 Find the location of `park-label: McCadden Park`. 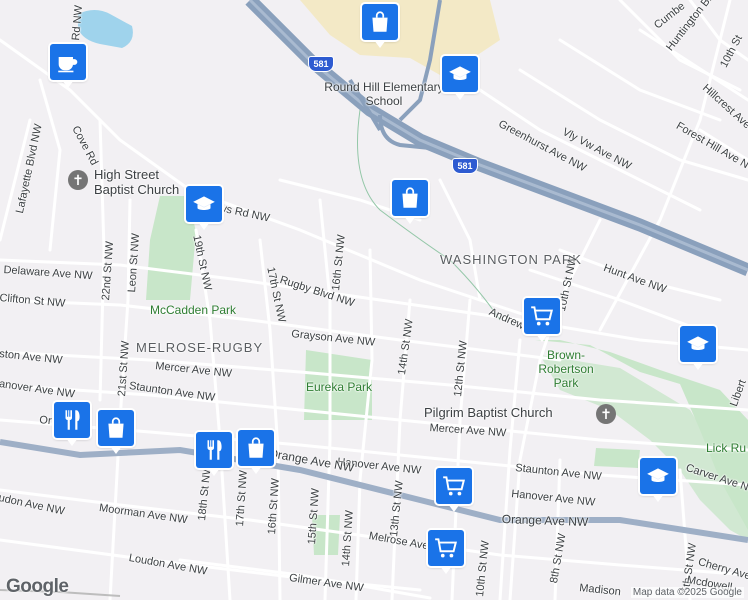

park-label: McCadden Park is located at coordinates (193, 310).